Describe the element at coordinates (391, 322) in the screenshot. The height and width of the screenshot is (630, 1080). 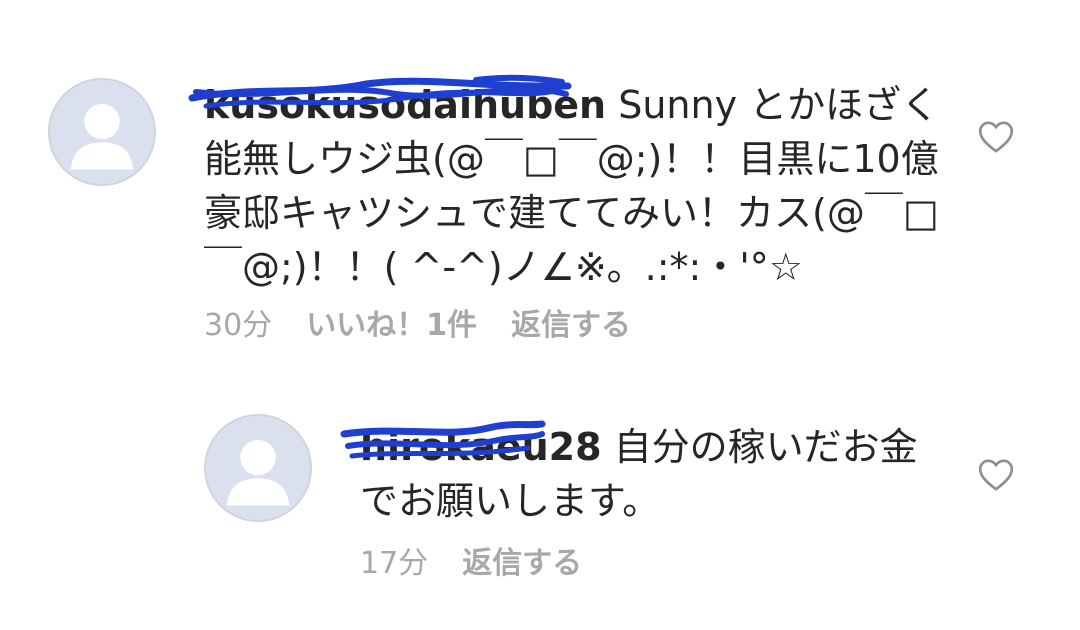
I see `likes-count-link: いいね！1件` at that location.